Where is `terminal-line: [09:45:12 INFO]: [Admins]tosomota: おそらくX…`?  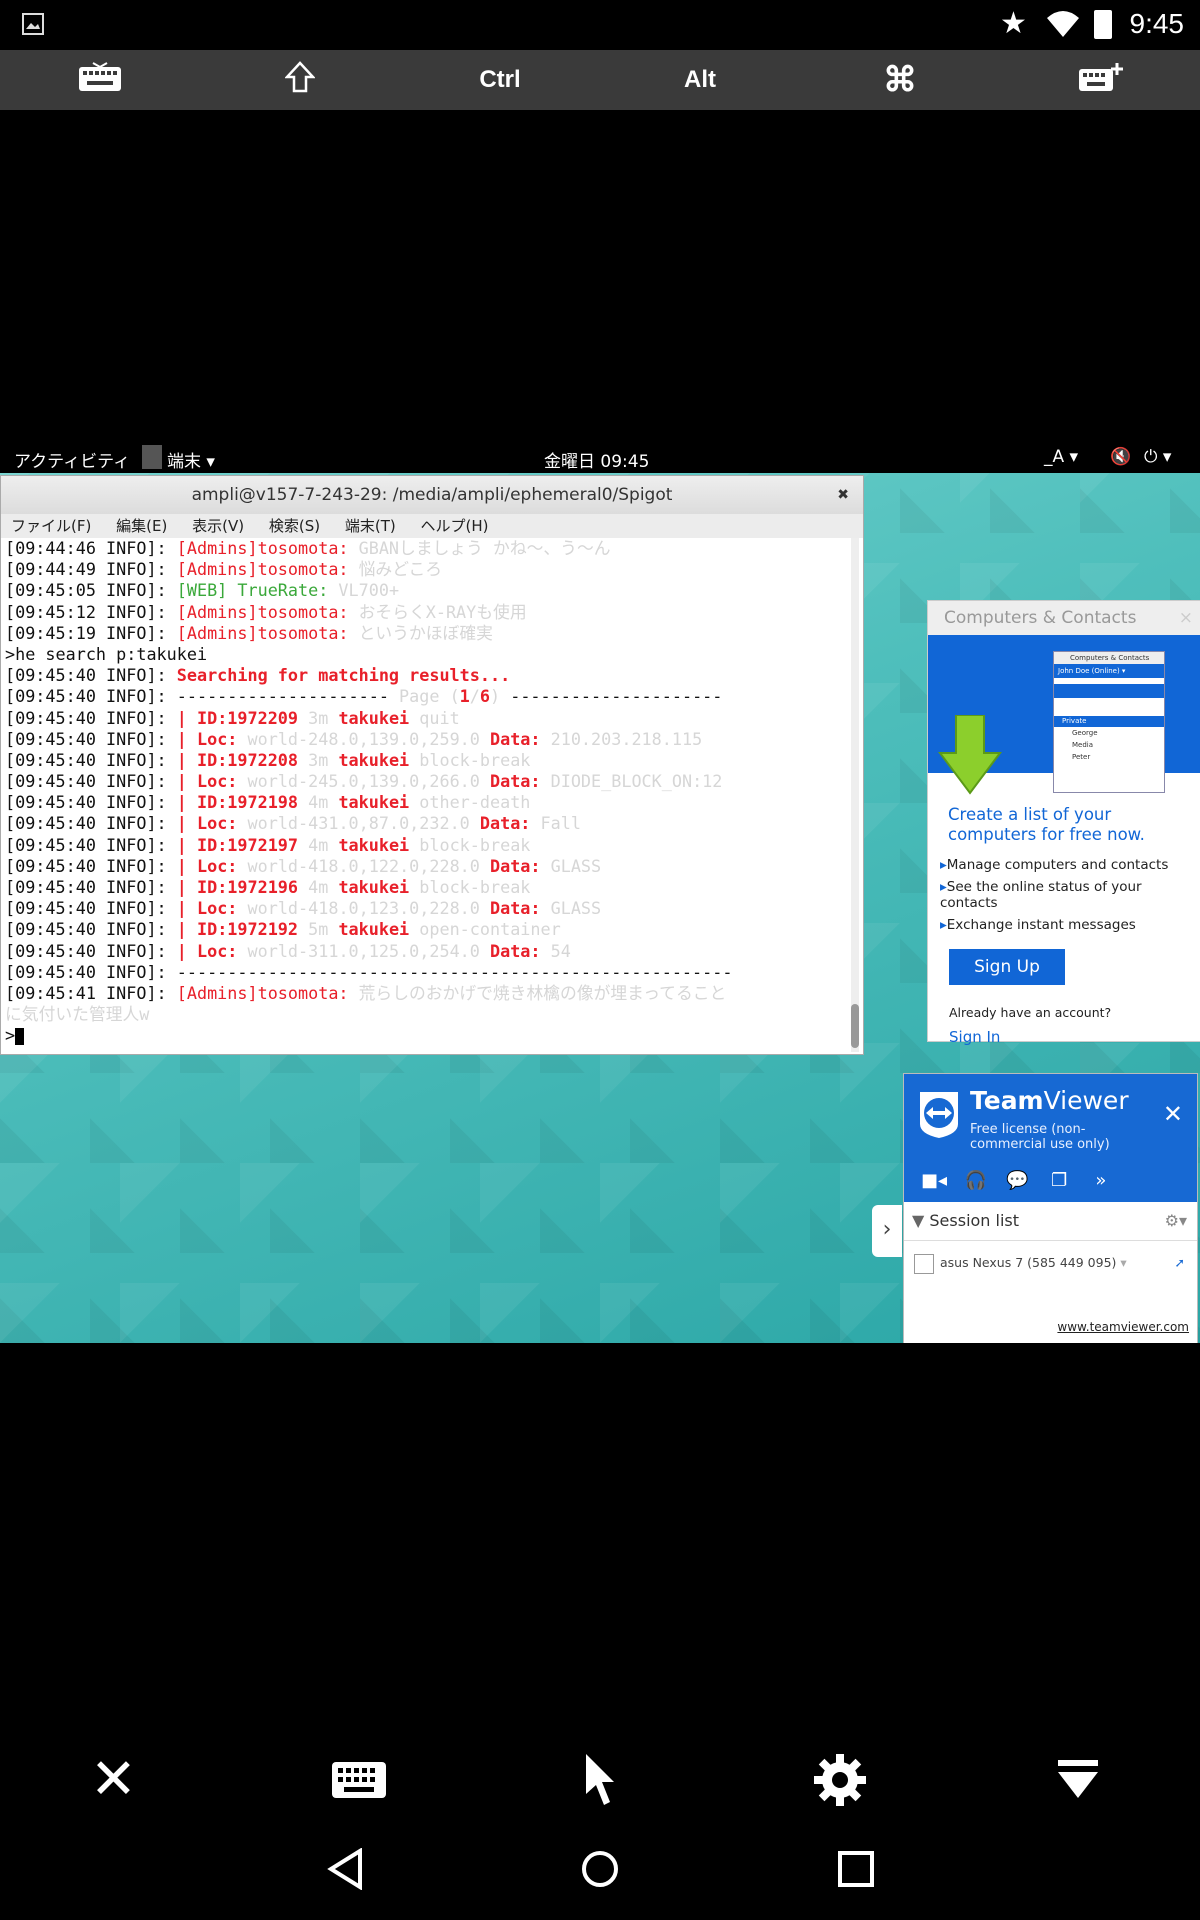
terminal-line: [09:45:12 INFO]: [Admins]tosomota: おそらくX… is located at coordinates (434, 612).